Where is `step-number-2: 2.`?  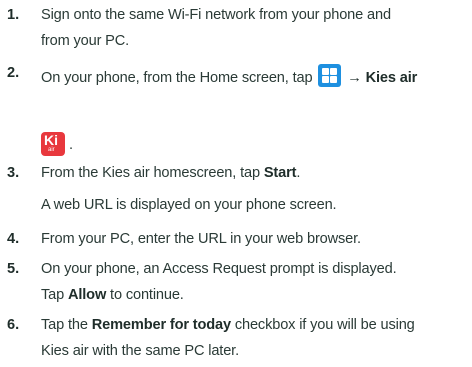
step-number-2: 2. is located at coordinates (13, 73).